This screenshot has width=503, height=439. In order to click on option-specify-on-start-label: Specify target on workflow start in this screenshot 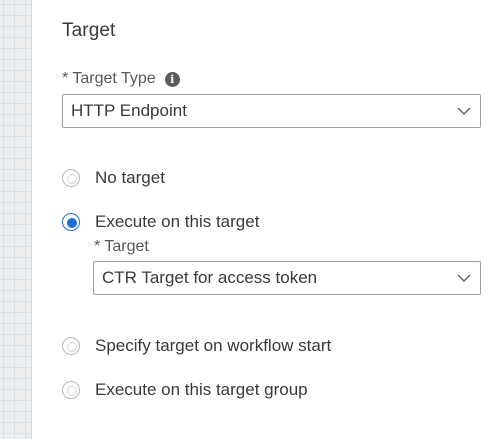, I will do `click(213, 345)`.